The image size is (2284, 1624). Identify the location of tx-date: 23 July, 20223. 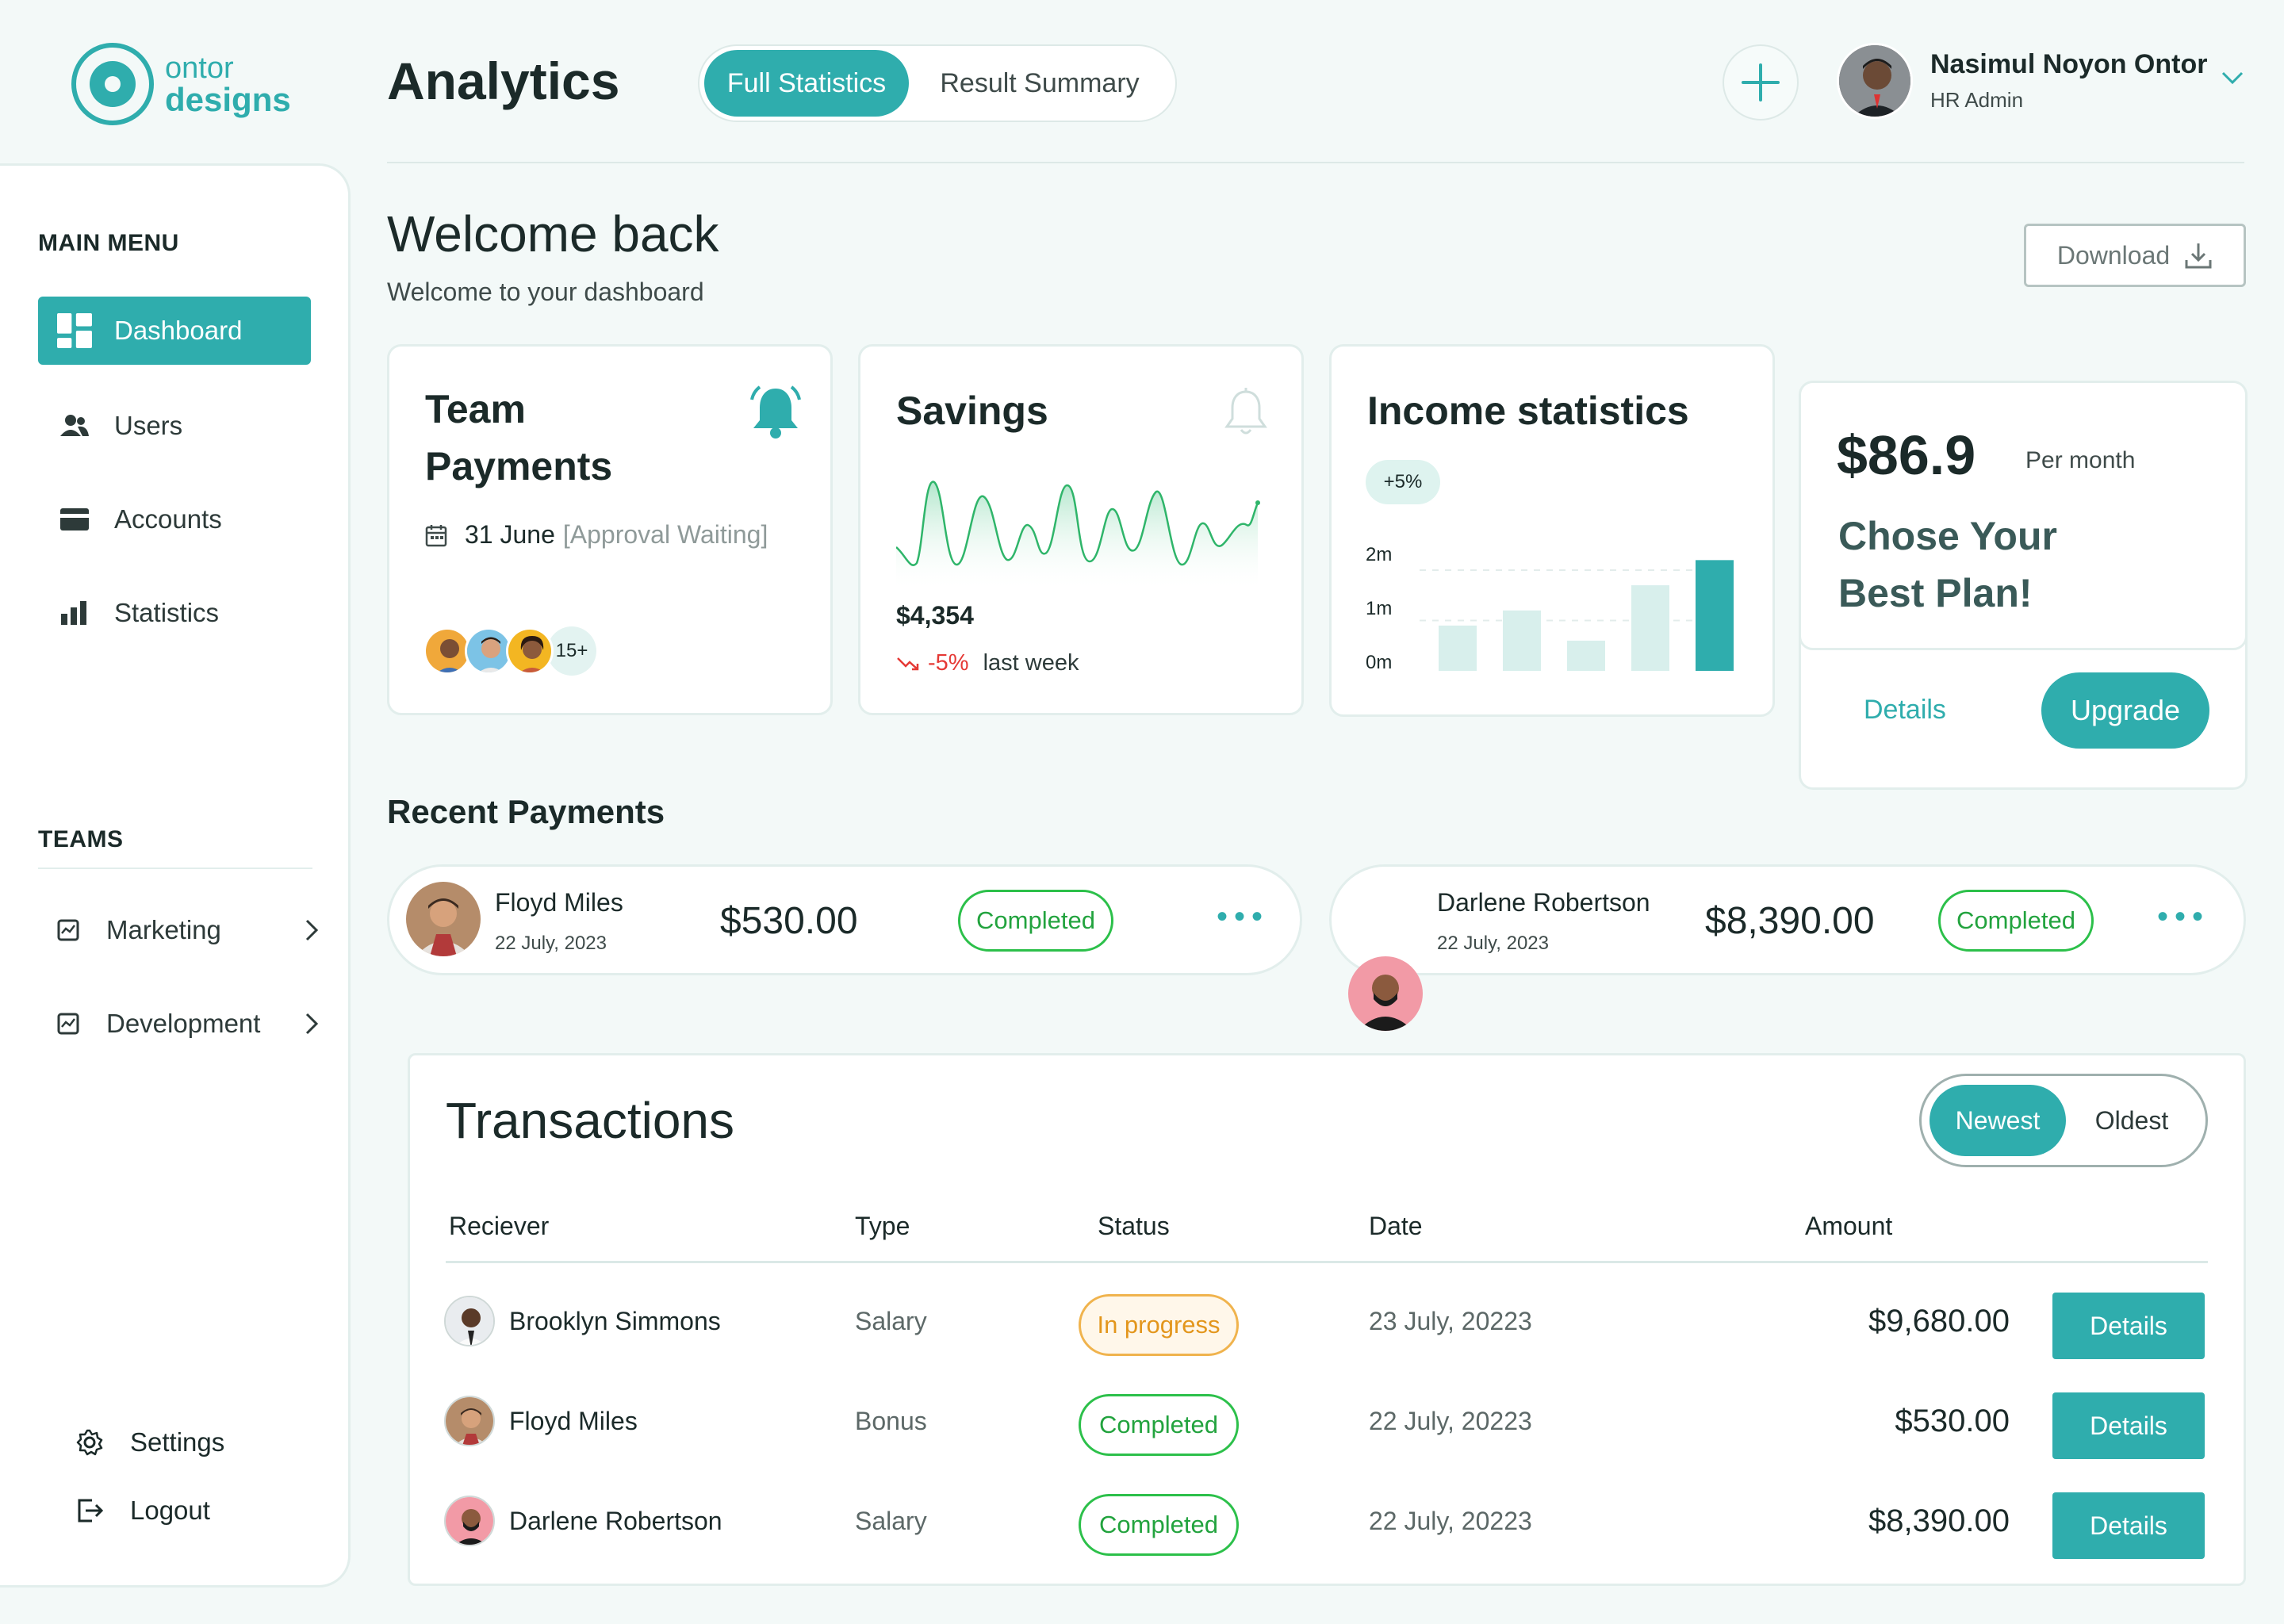
(1450, 1321).